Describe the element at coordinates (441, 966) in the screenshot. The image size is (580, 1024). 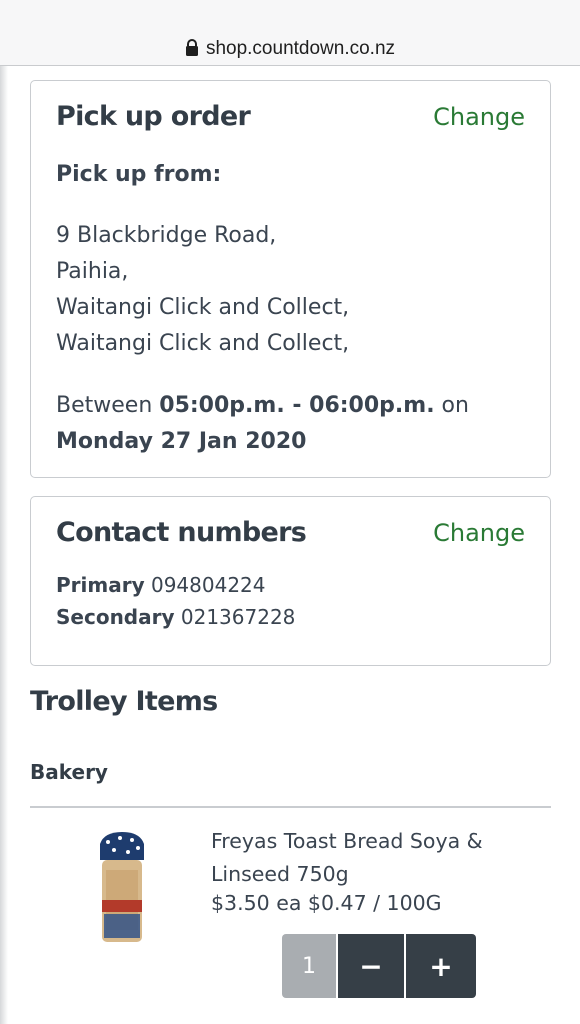
I see `increase-quantity-button: +` at that location.